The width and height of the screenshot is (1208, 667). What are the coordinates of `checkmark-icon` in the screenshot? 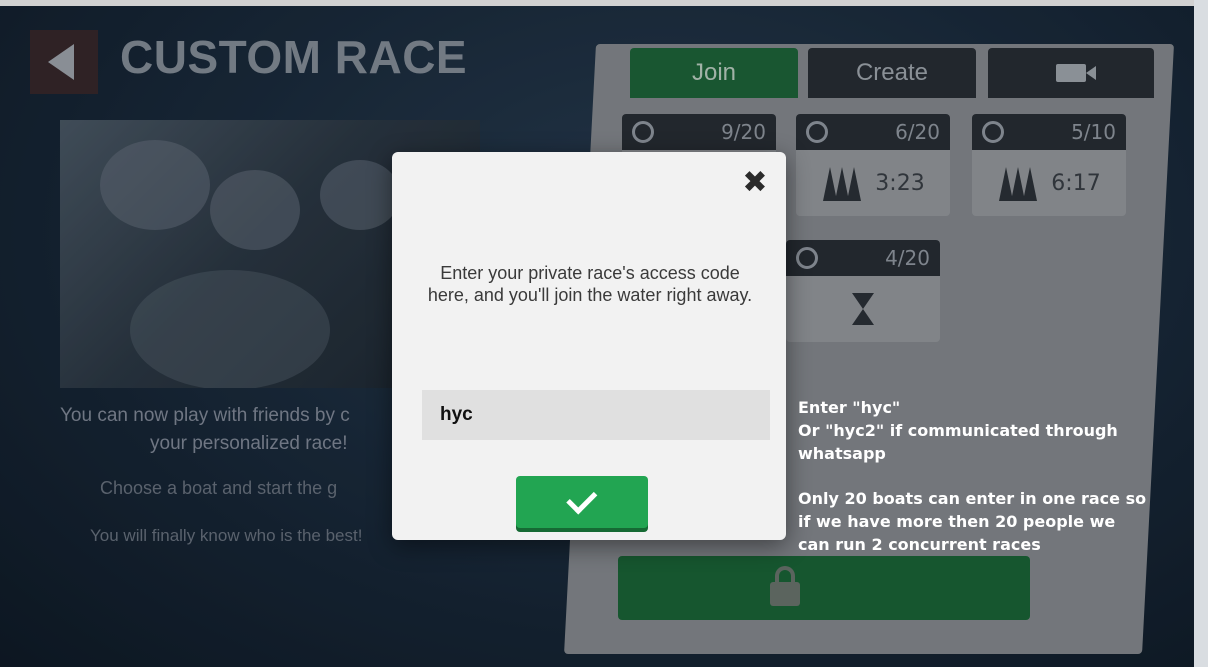 It's located at (581, 498).